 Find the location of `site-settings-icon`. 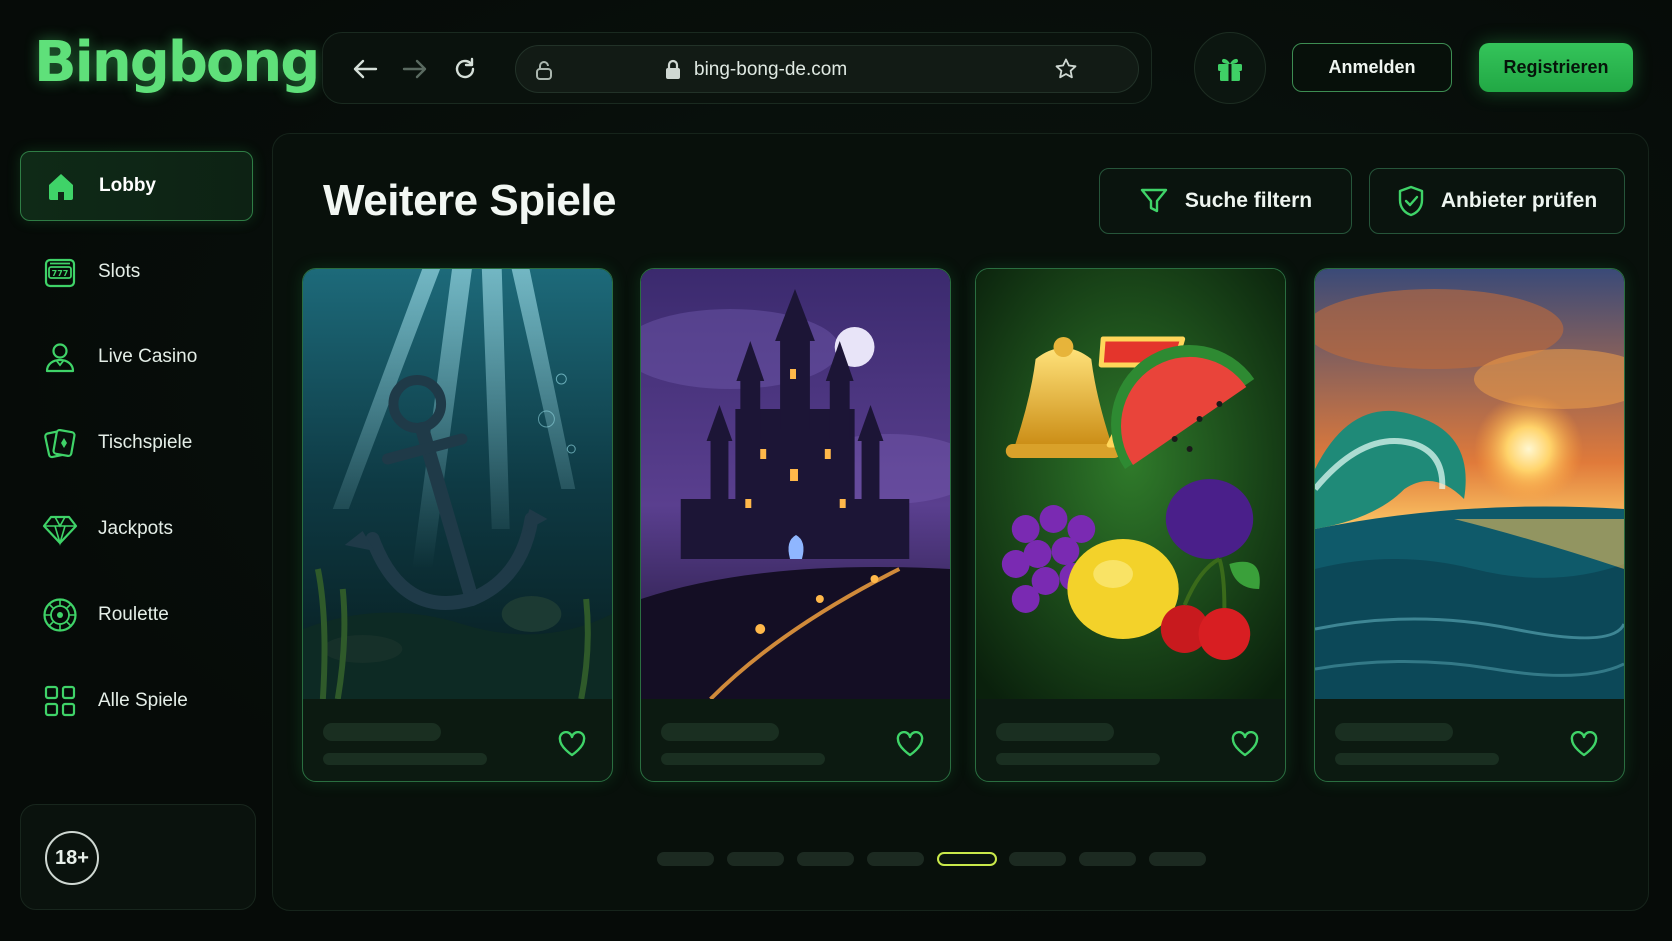

site-settings-icon is located at coordinates (544, 70).